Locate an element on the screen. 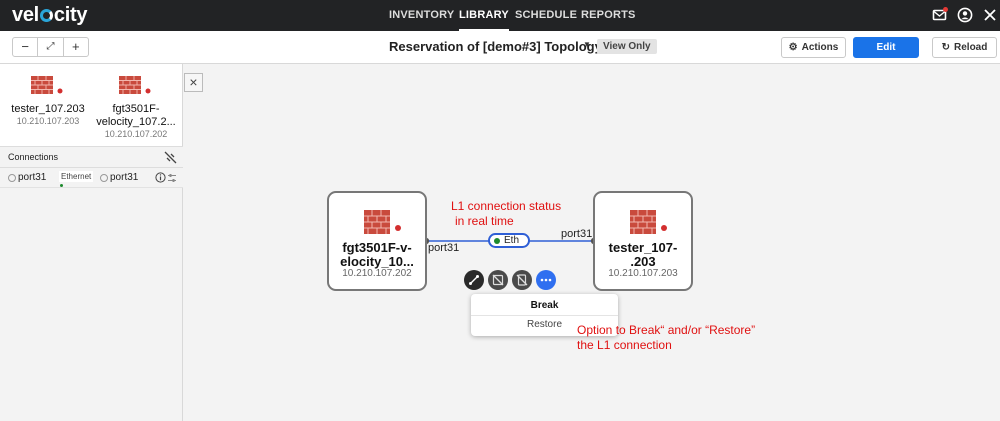  break-menu-item: Break is located at coordinates (544, 306).